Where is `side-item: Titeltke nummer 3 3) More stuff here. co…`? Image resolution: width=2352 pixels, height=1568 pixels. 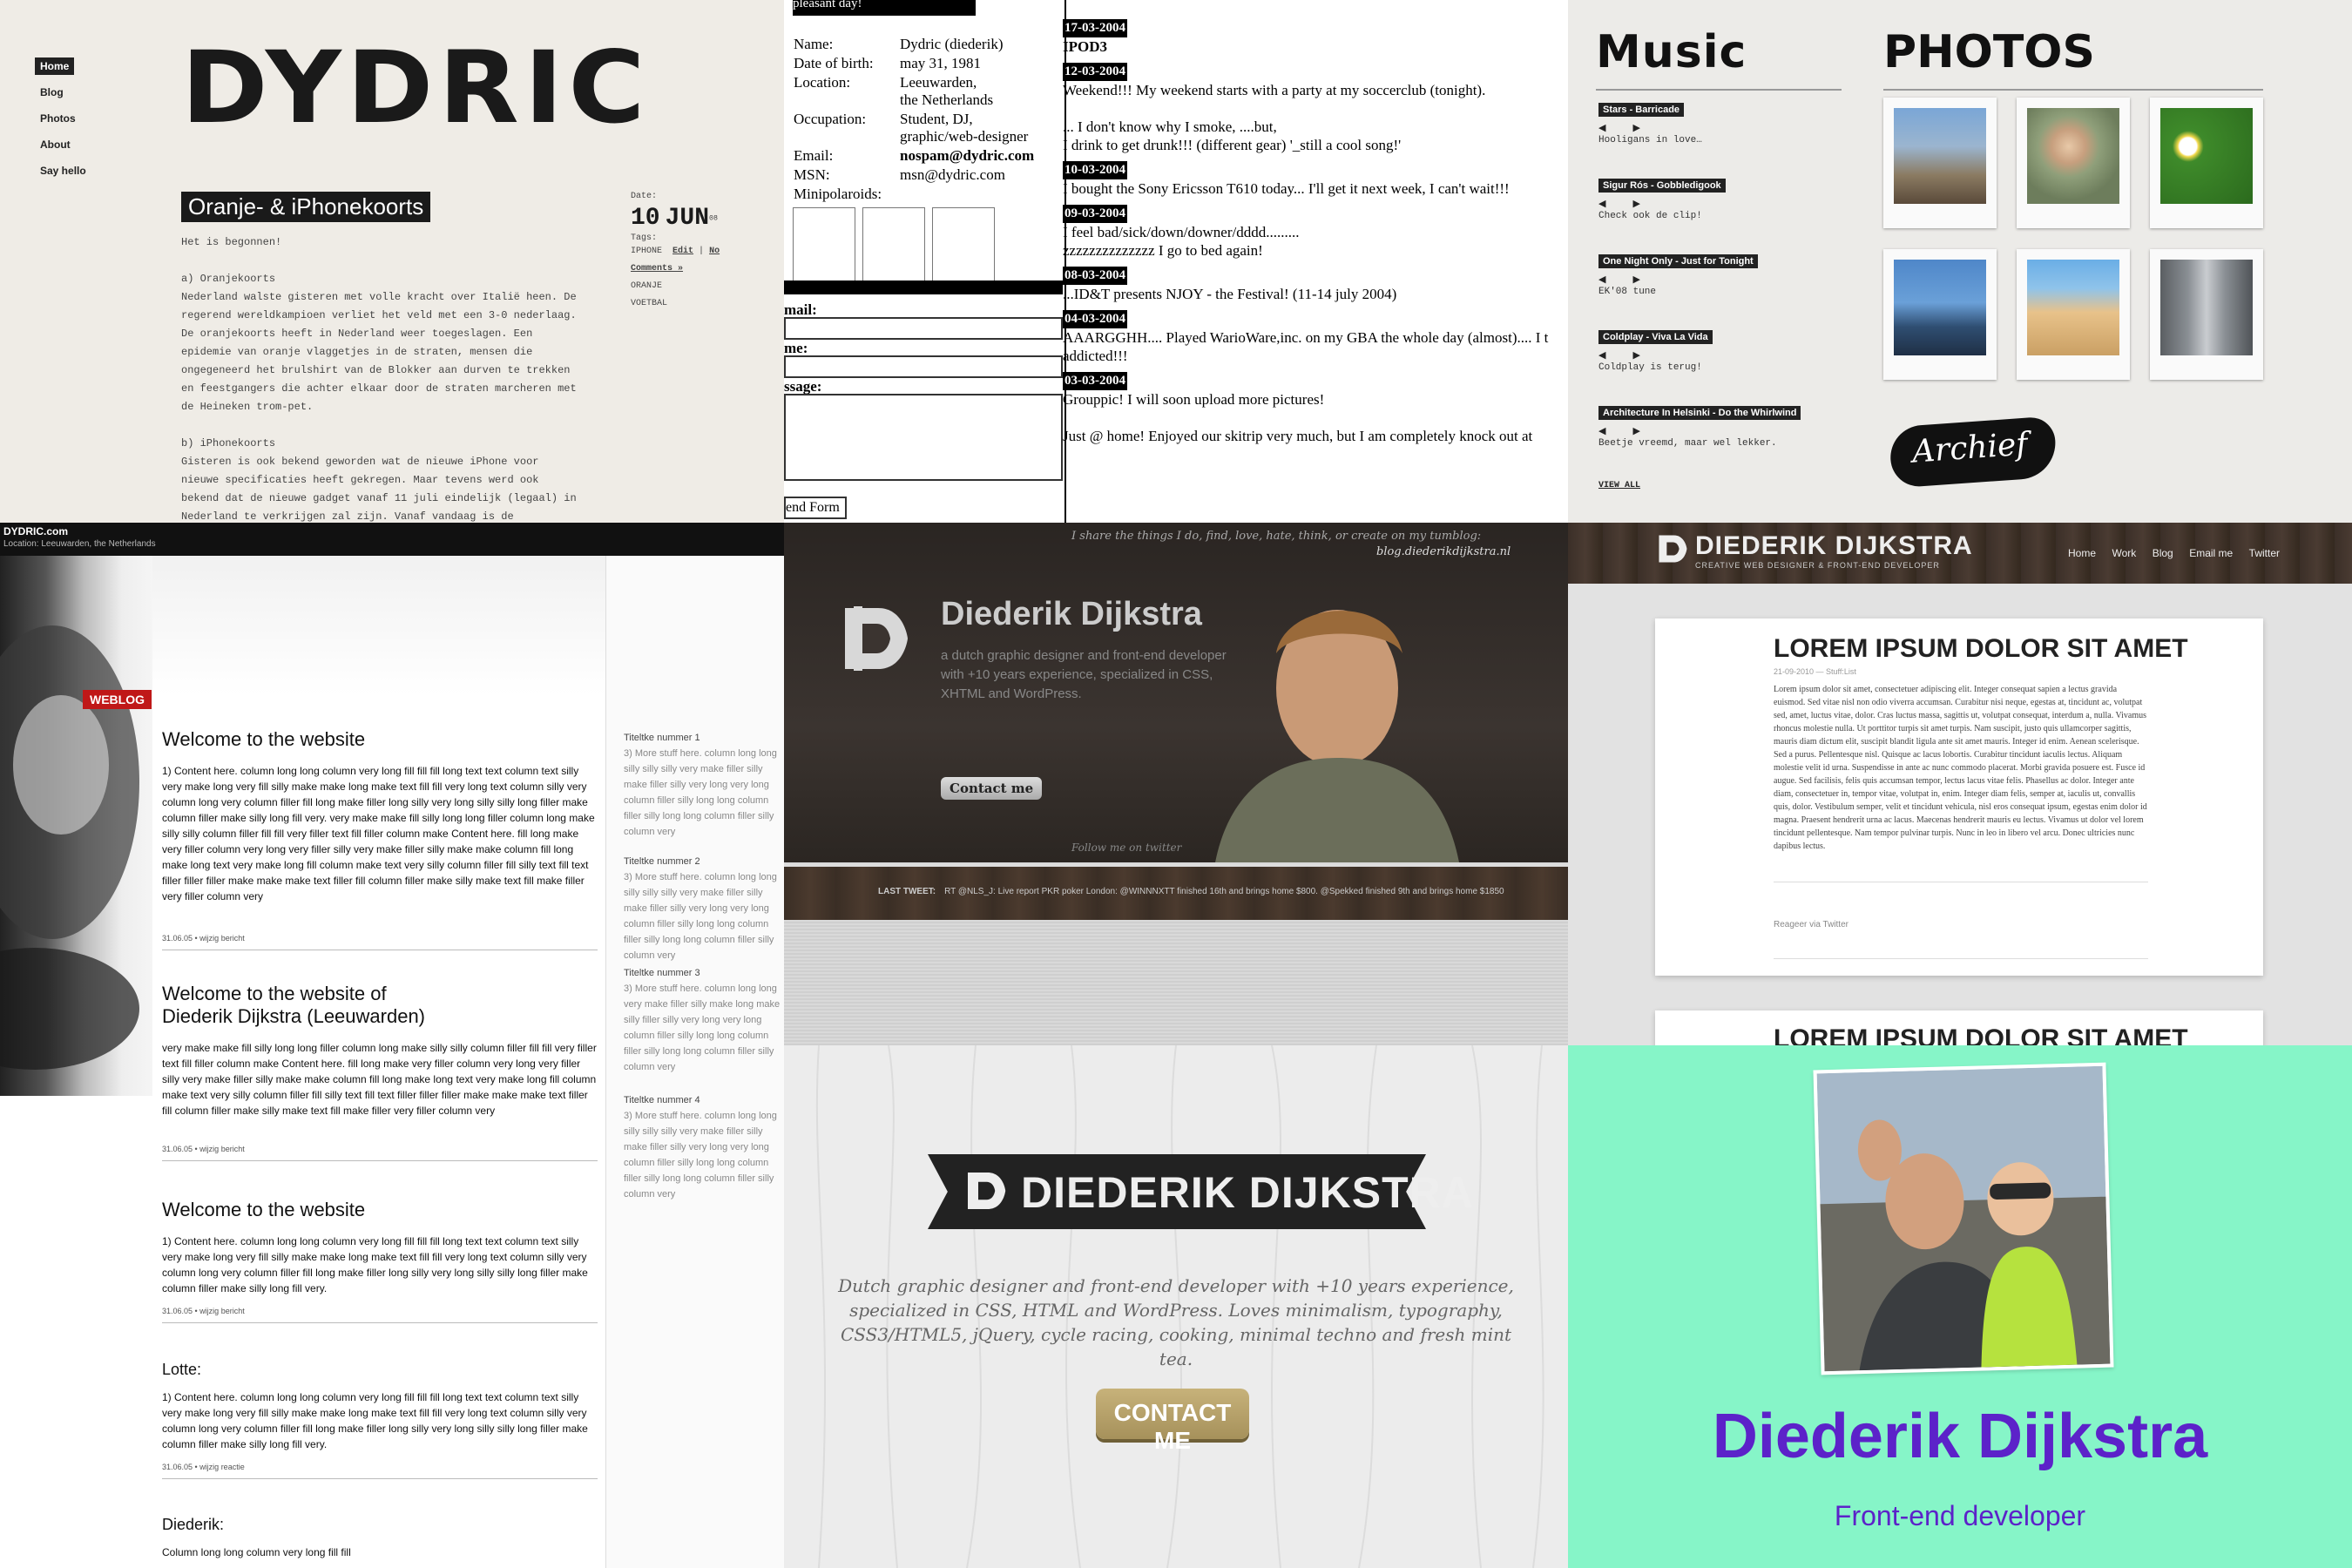
side-item: Titeltke nummer 3 3) More stuff here. co… is located at coordinates (703, 1020).